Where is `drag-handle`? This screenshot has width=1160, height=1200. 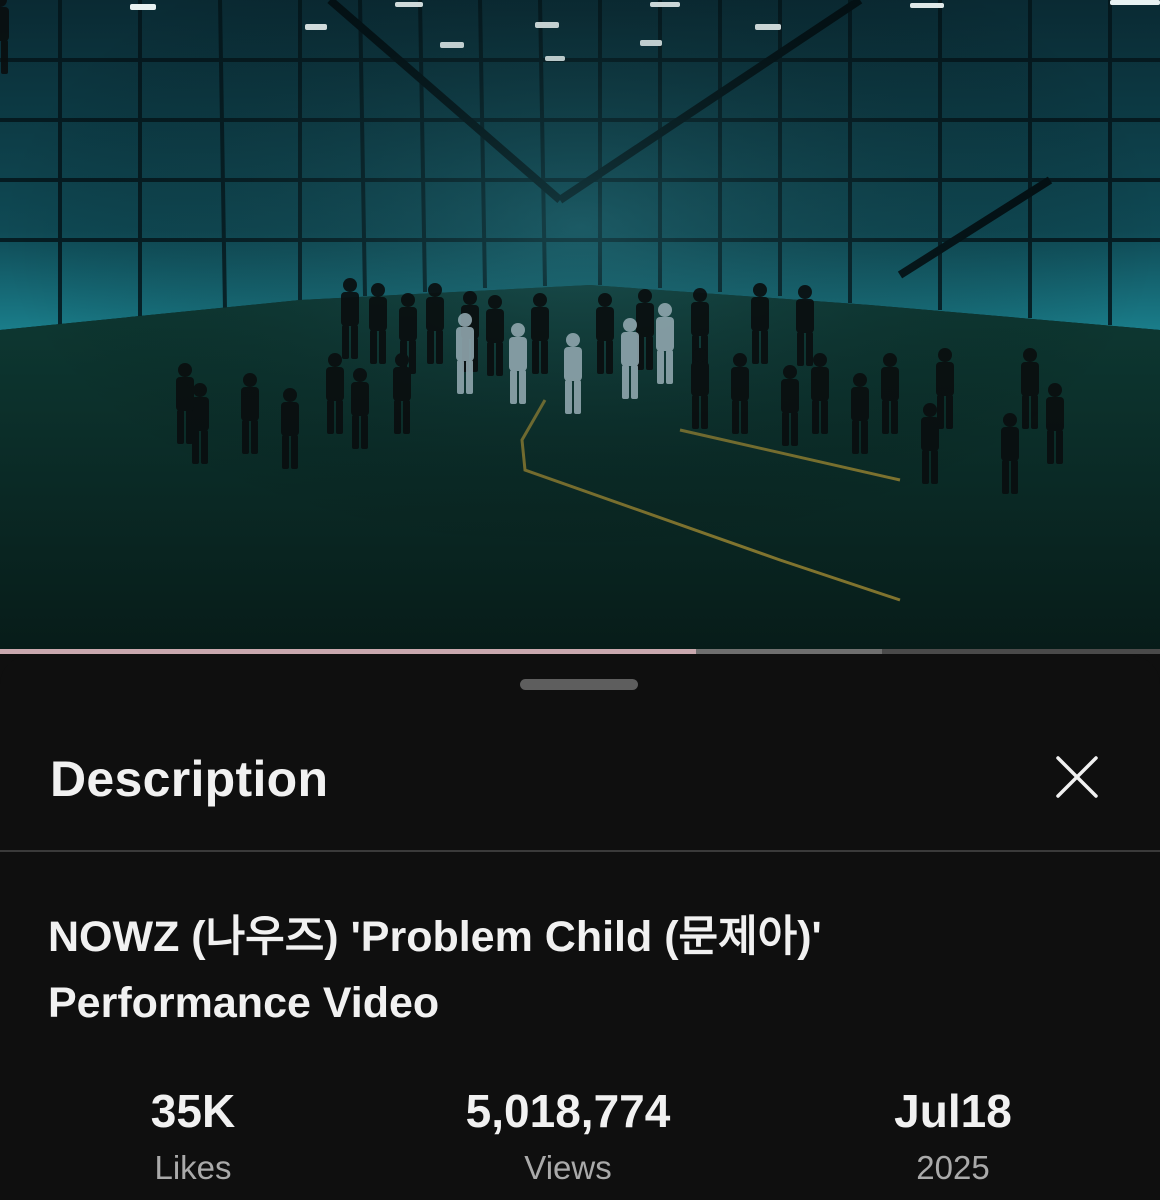 drag-handle is located at coordinates (579, 684).